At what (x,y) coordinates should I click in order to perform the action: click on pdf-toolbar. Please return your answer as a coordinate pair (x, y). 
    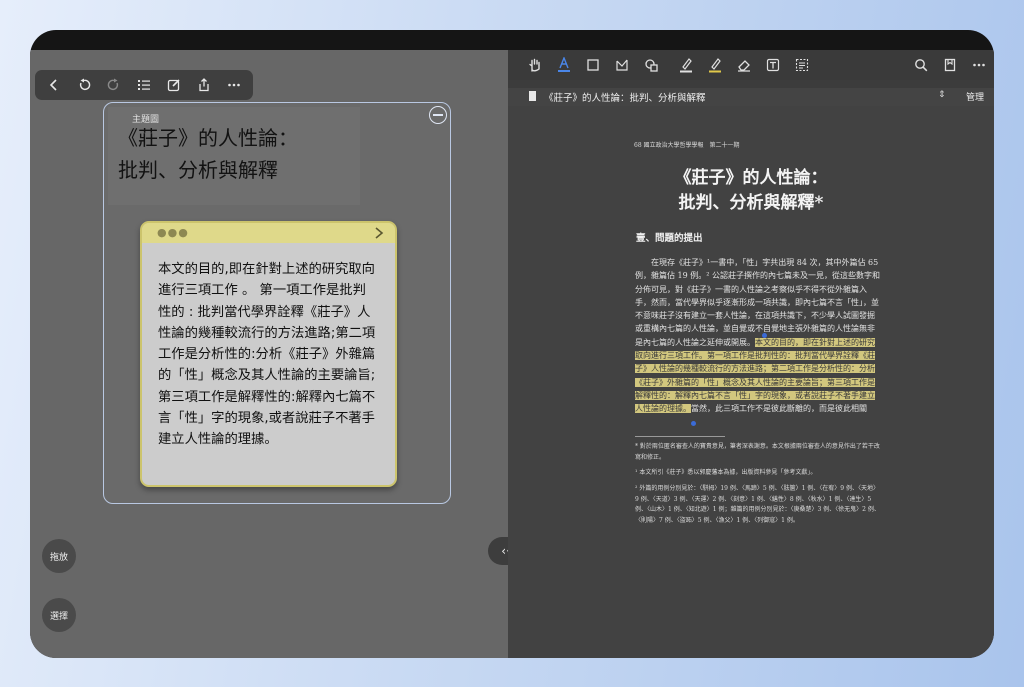
    Looking at the image, I should click on (751, 65).